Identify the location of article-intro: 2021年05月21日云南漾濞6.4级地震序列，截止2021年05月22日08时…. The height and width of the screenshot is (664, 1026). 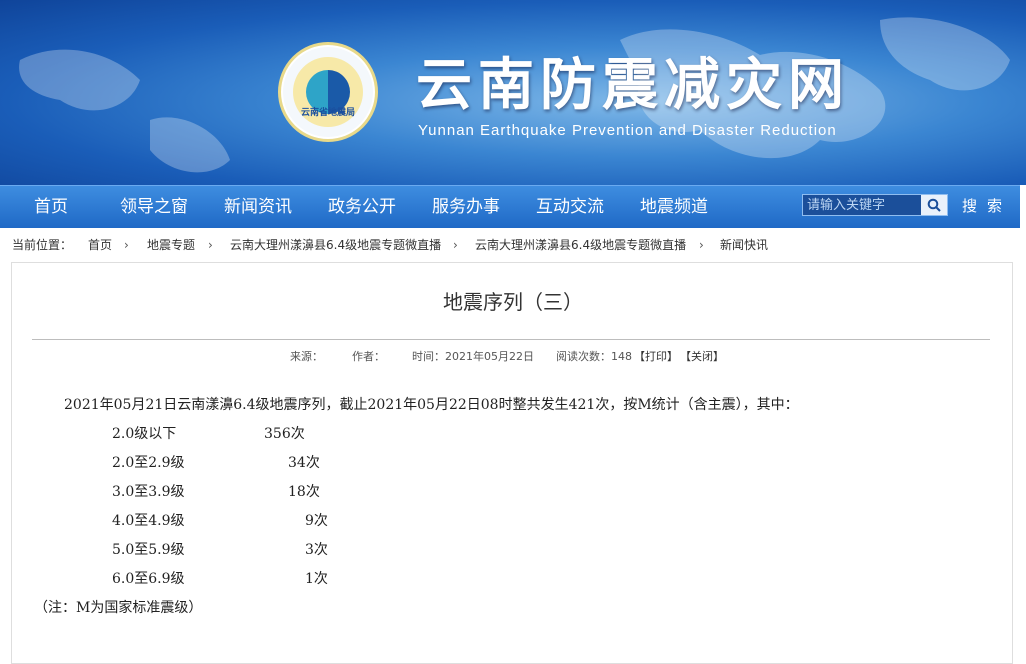
(431, 405).